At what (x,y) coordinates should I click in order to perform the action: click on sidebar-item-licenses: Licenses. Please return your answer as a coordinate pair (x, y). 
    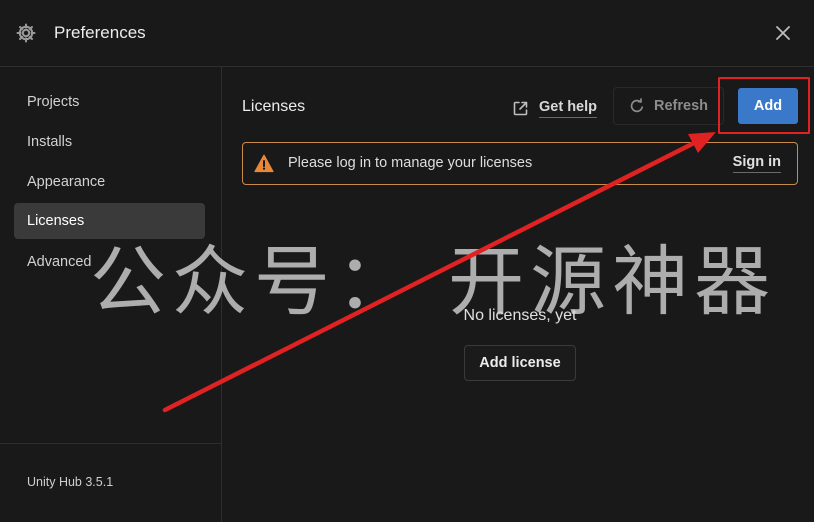
    Looking at the image, I should click on (109, 221).